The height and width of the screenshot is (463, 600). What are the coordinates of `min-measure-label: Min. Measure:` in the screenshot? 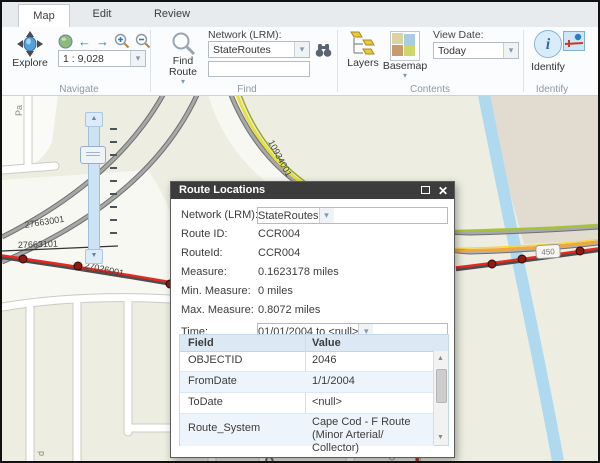 It's located at (216, 291).